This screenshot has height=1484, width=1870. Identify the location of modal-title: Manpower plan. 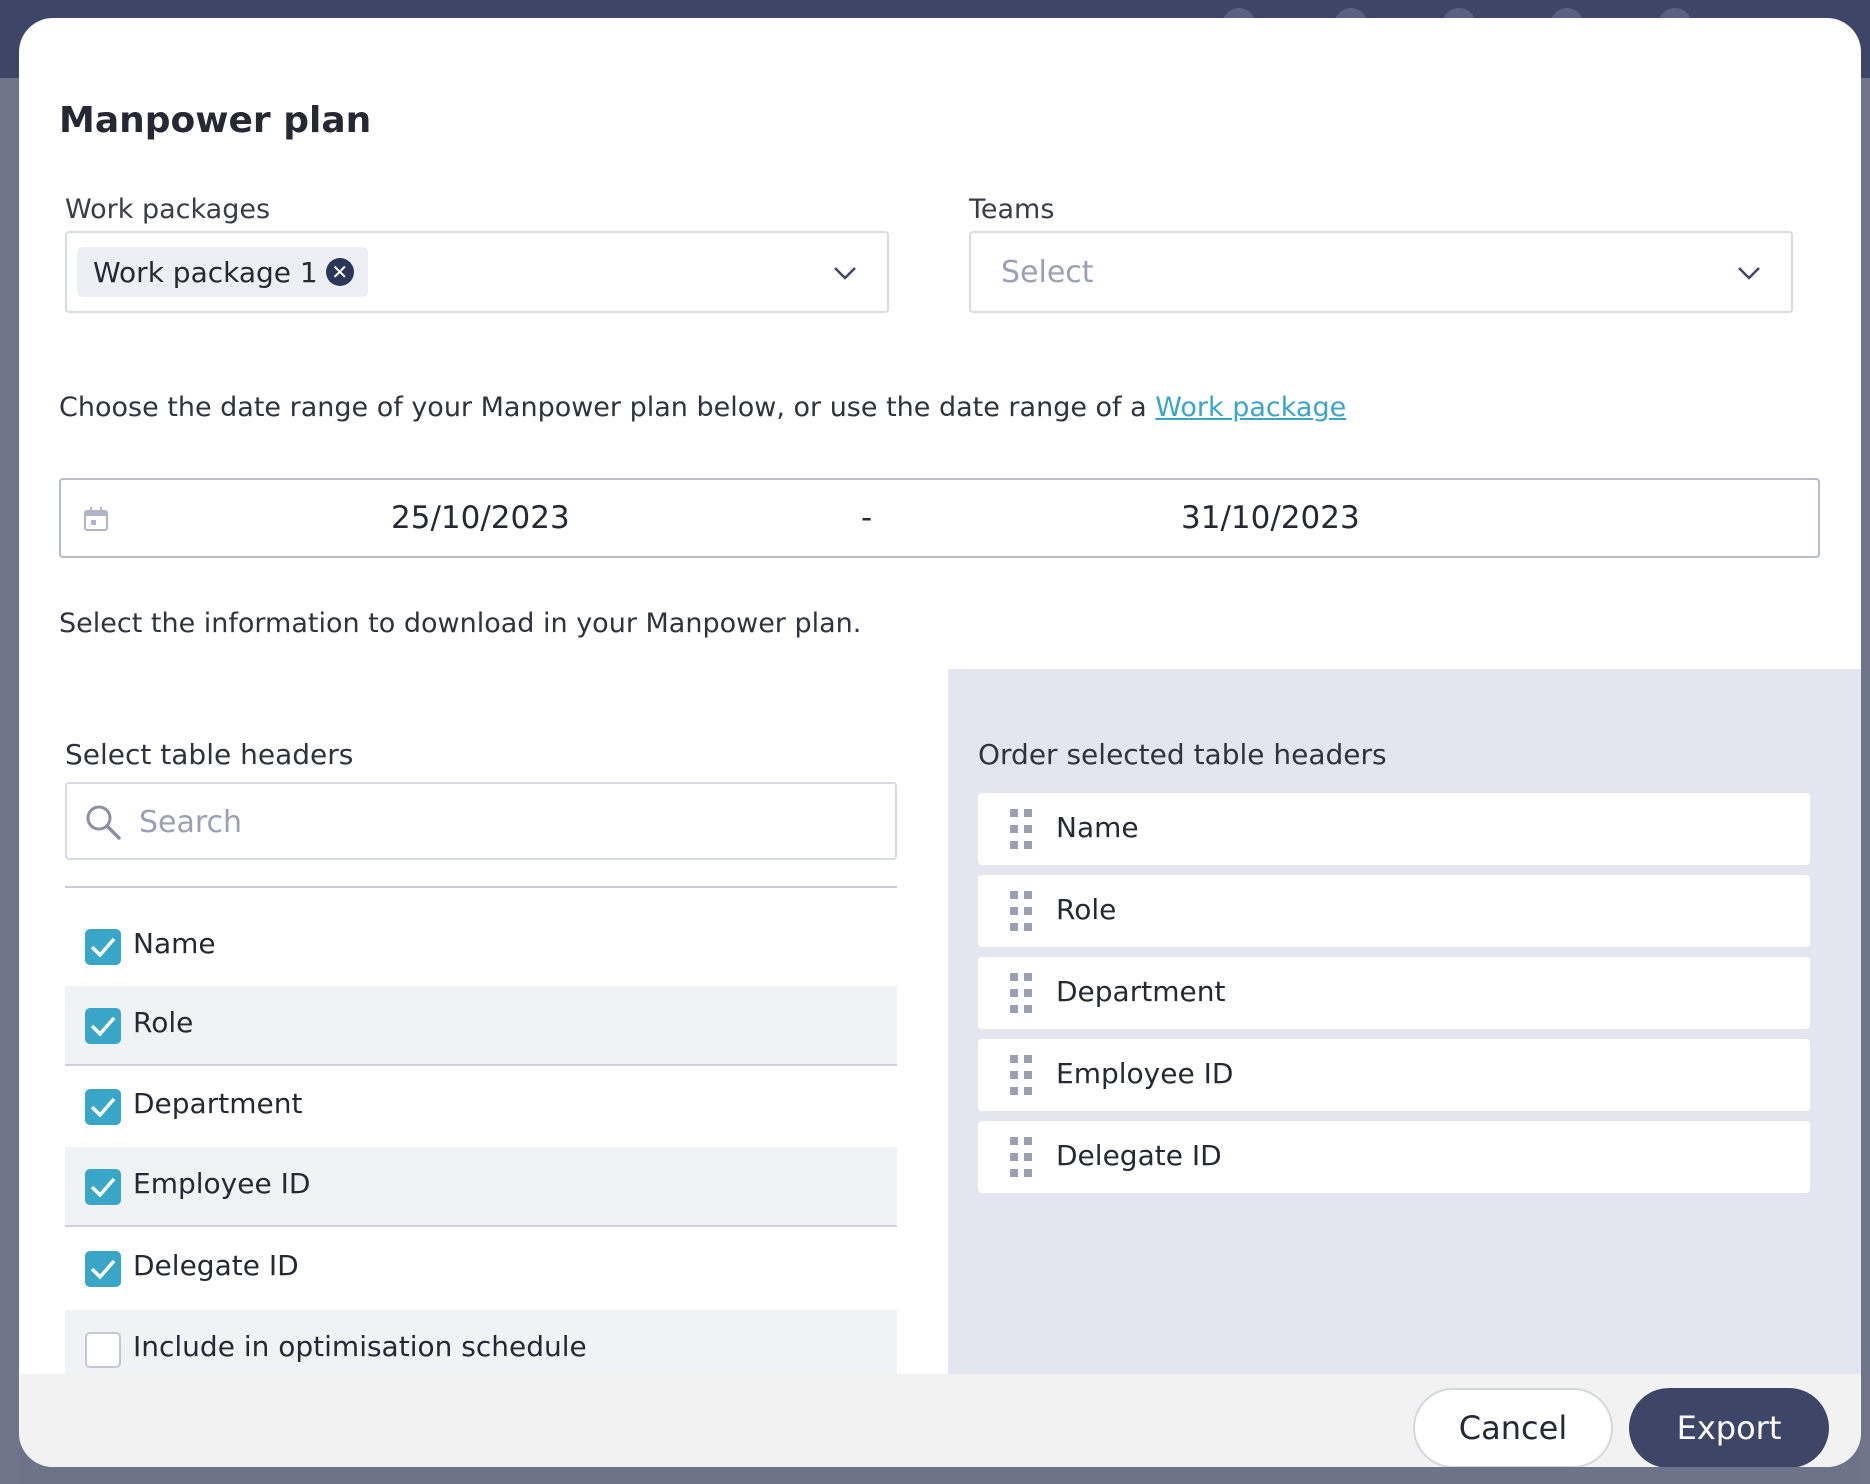
(215, 120).